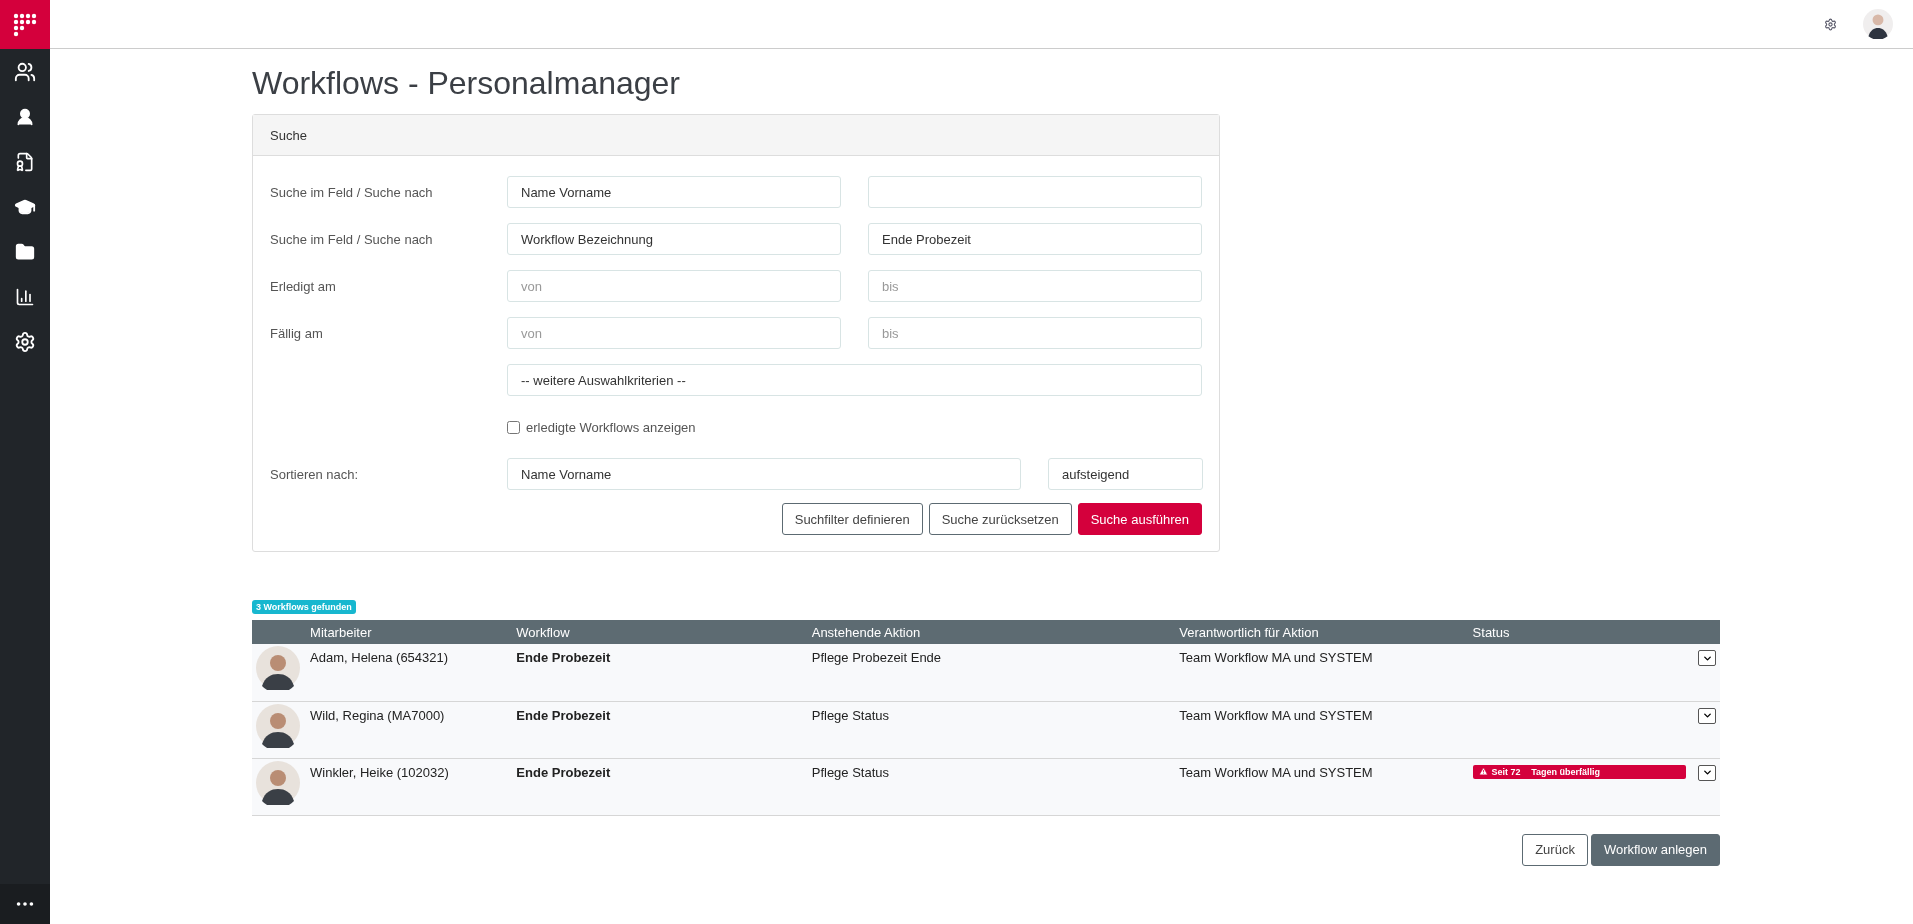 Image resolution: width=1913 pixels, height=924 pixels. What do you see at coordinates (1035, 192) in the screenshot?
I see `input-field` at bounding box center [1035, 192].